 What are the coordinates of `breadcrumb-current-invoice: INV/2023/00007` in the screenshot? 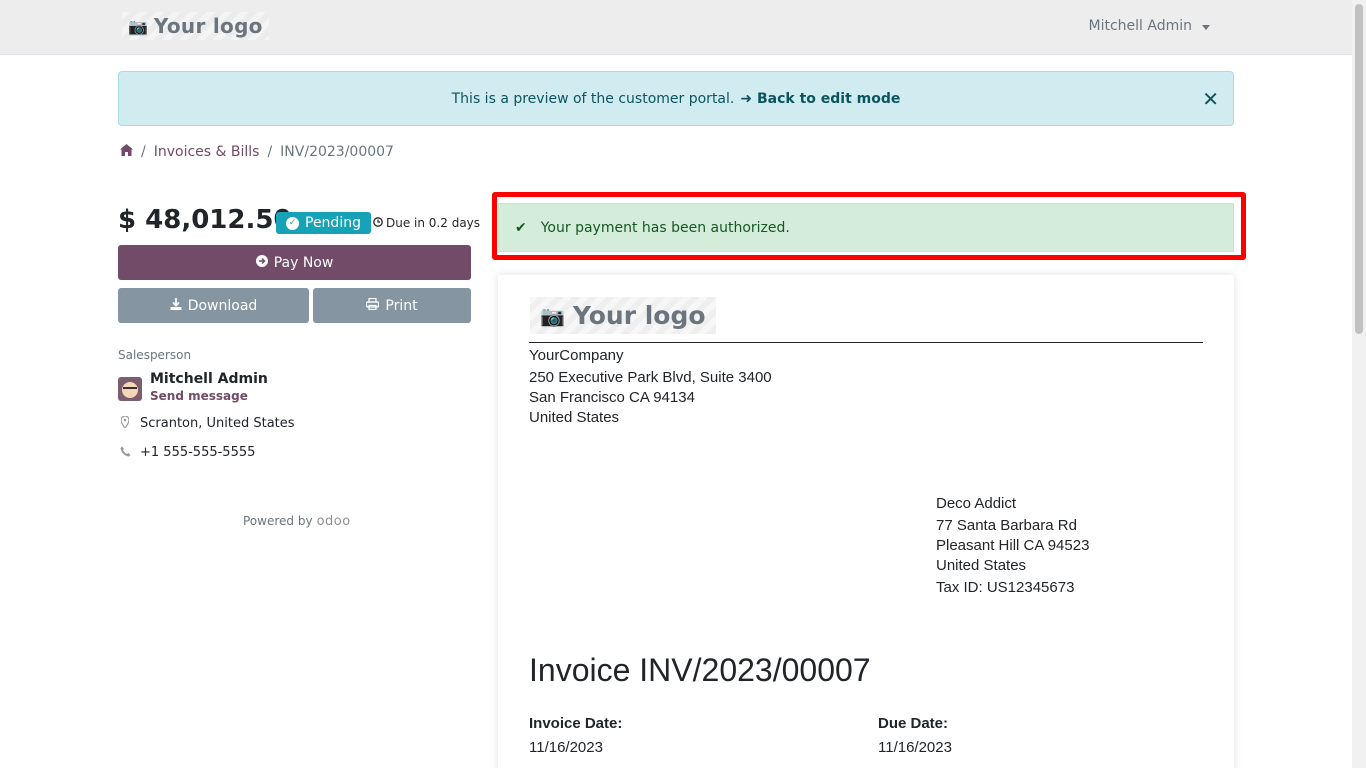 It's located at (337, 152).